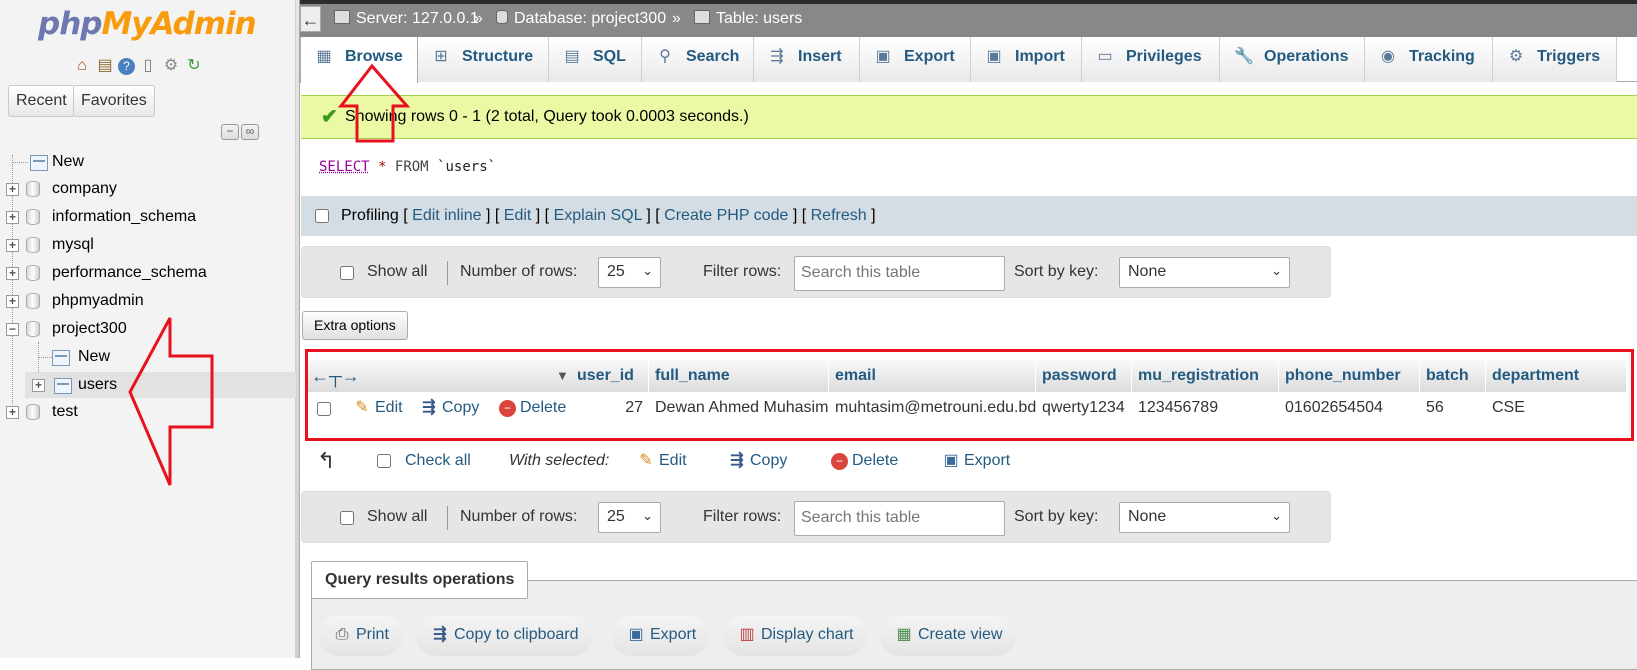 The width and height of the screenshot is (1637, 670). Describe the element at coordinates (598, 215) in the screenshot. I see `explain-sql-link: Explain SQL` at that location.